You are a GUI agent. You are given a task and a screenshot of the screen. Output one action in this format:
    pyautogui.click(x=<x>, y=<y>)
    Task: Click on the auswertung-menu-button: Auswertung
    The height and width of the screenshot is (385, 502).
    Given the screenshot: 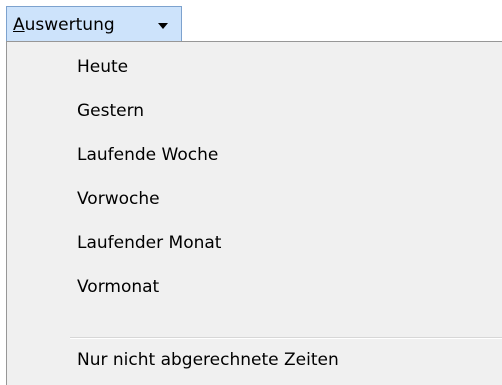 What is the action you would take?
    pyautogui.click(x=94, y=24)
    